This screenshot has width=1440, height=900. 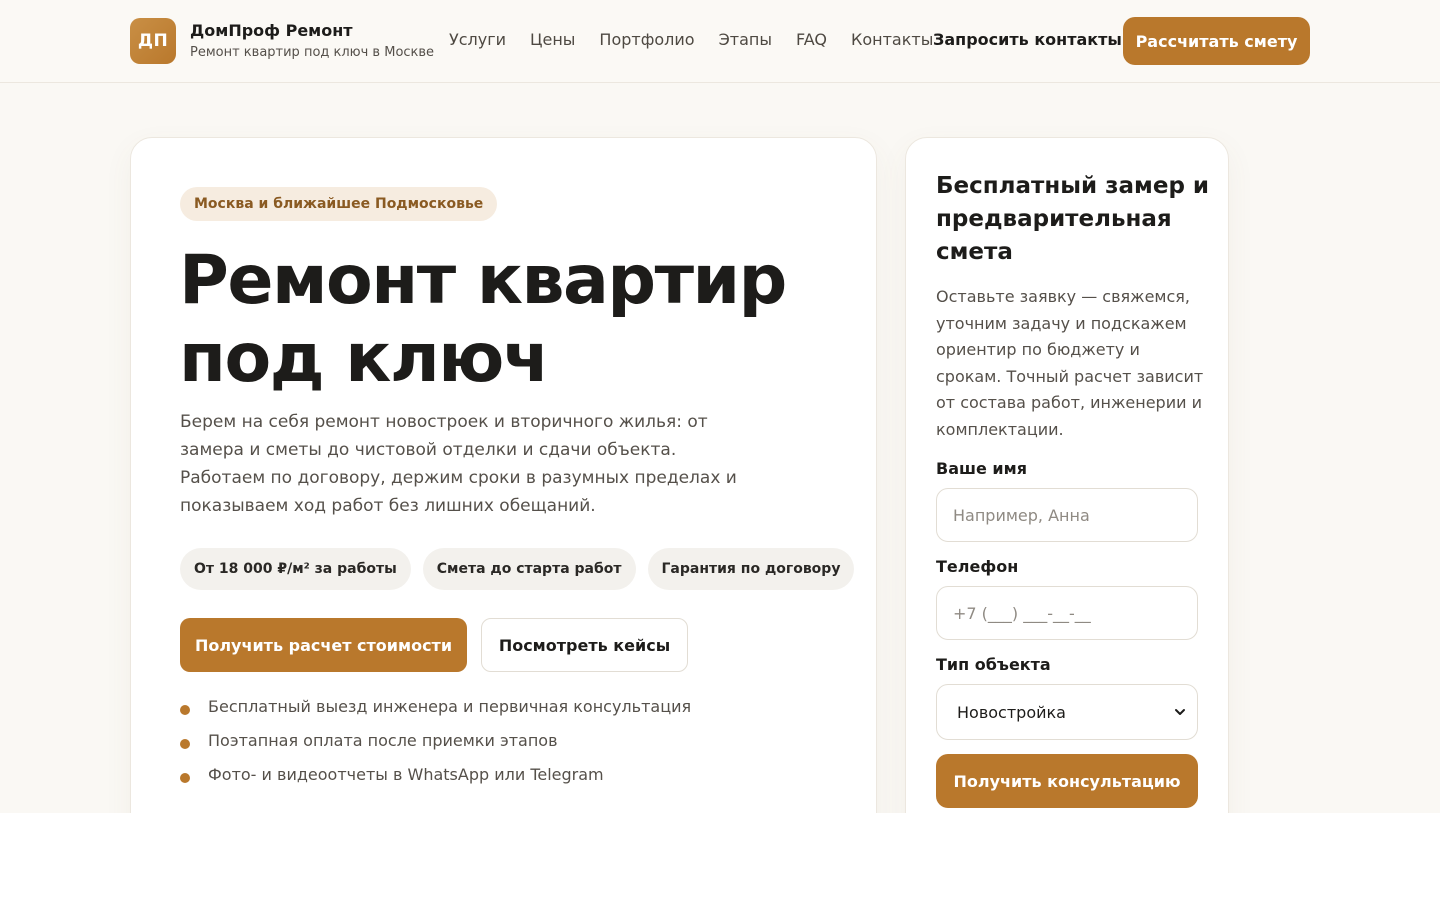 I want to click on list-item: Поэтапная оплата после приемки этапов, so click(x=435, y=746).